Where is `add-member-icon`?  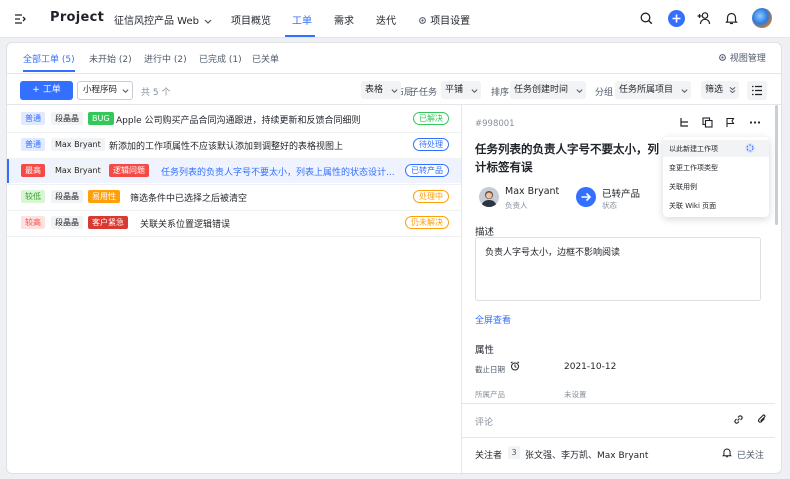
add-member-icon is located at coordinates (704, 18).